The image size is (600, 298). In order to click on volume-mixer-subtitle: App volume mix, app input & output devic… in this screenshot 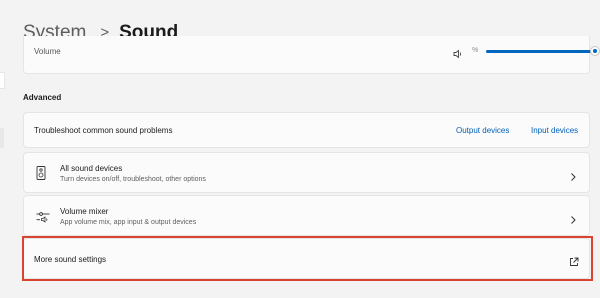, I will do `click(128, 222)`.